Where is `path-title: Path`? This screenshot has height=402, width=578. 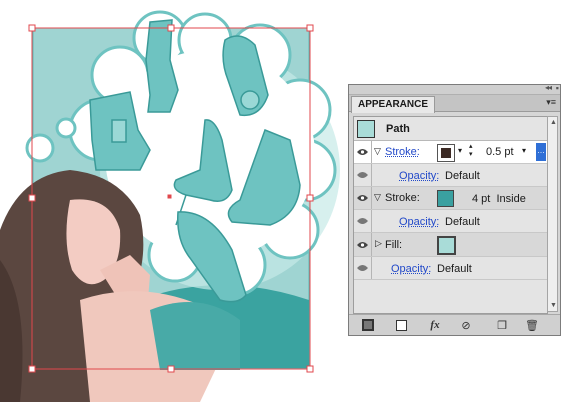
path-title: Path is located at coordinates (398, 129).